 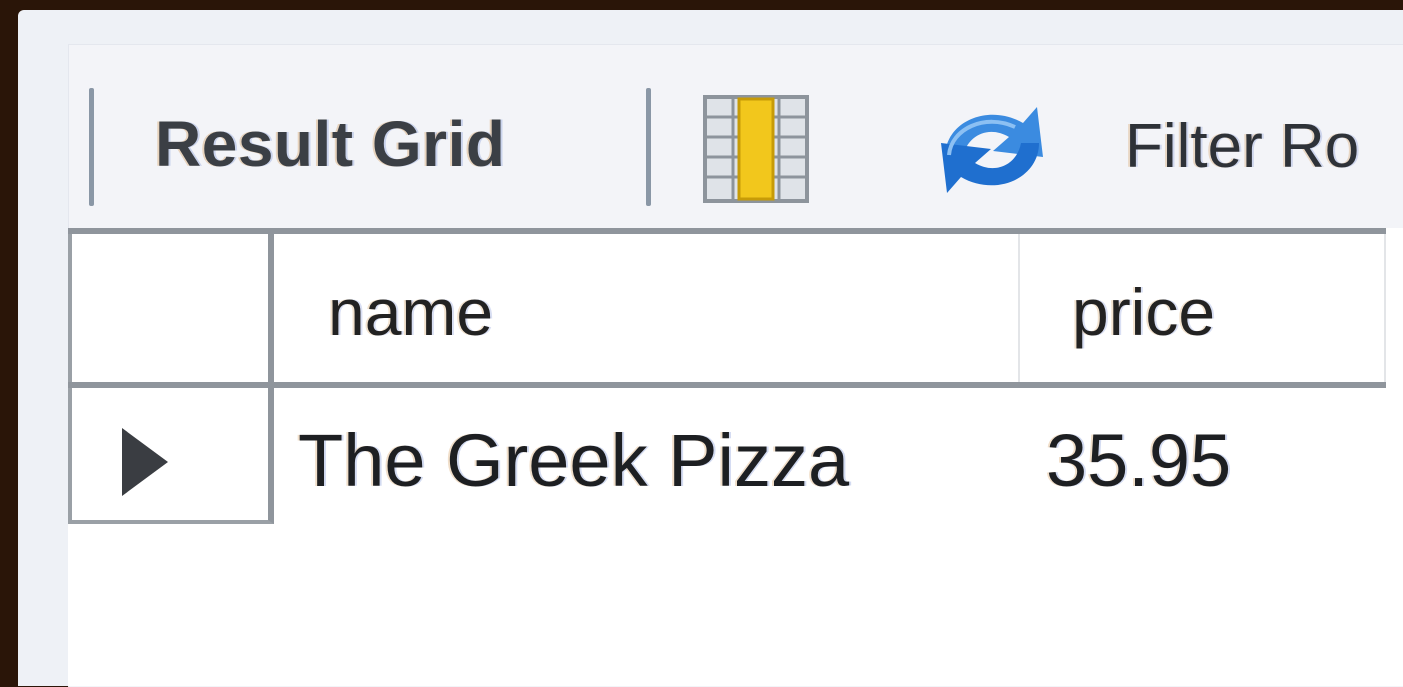 What do you see at coordinates (411, 312) in the screenshot?
I see `column-header-label: name` at bounding box center [411, 312].